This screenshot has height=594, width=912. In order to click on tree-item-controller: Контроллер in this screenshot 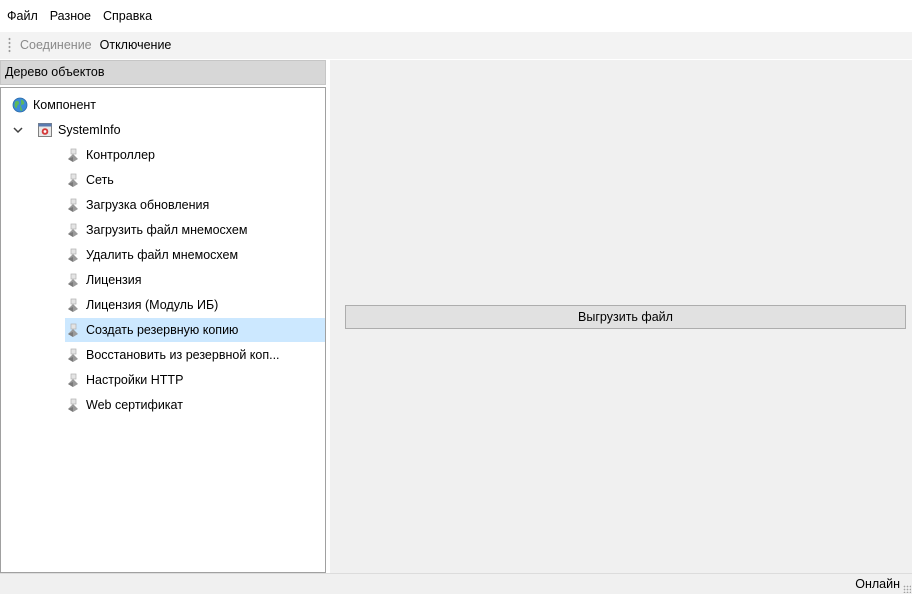, I will do `click(110, 155)`.